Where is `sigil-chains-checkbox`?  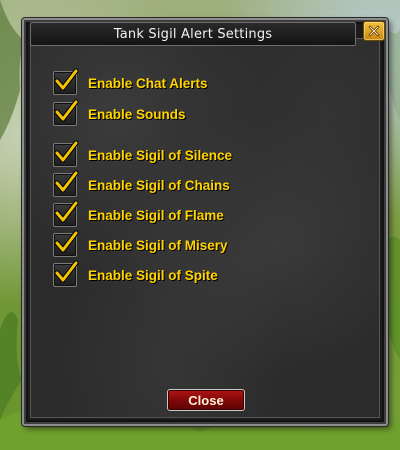 sigil-chains-checkbox is located at coordinates (66, 183).